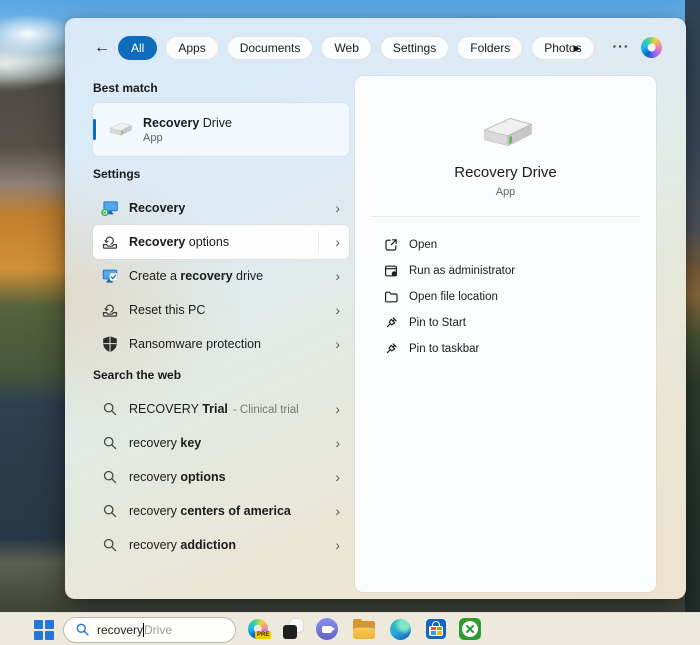  I want to click on web-item-recovery-centers: recovery centers of america ›, so click(221, 511).